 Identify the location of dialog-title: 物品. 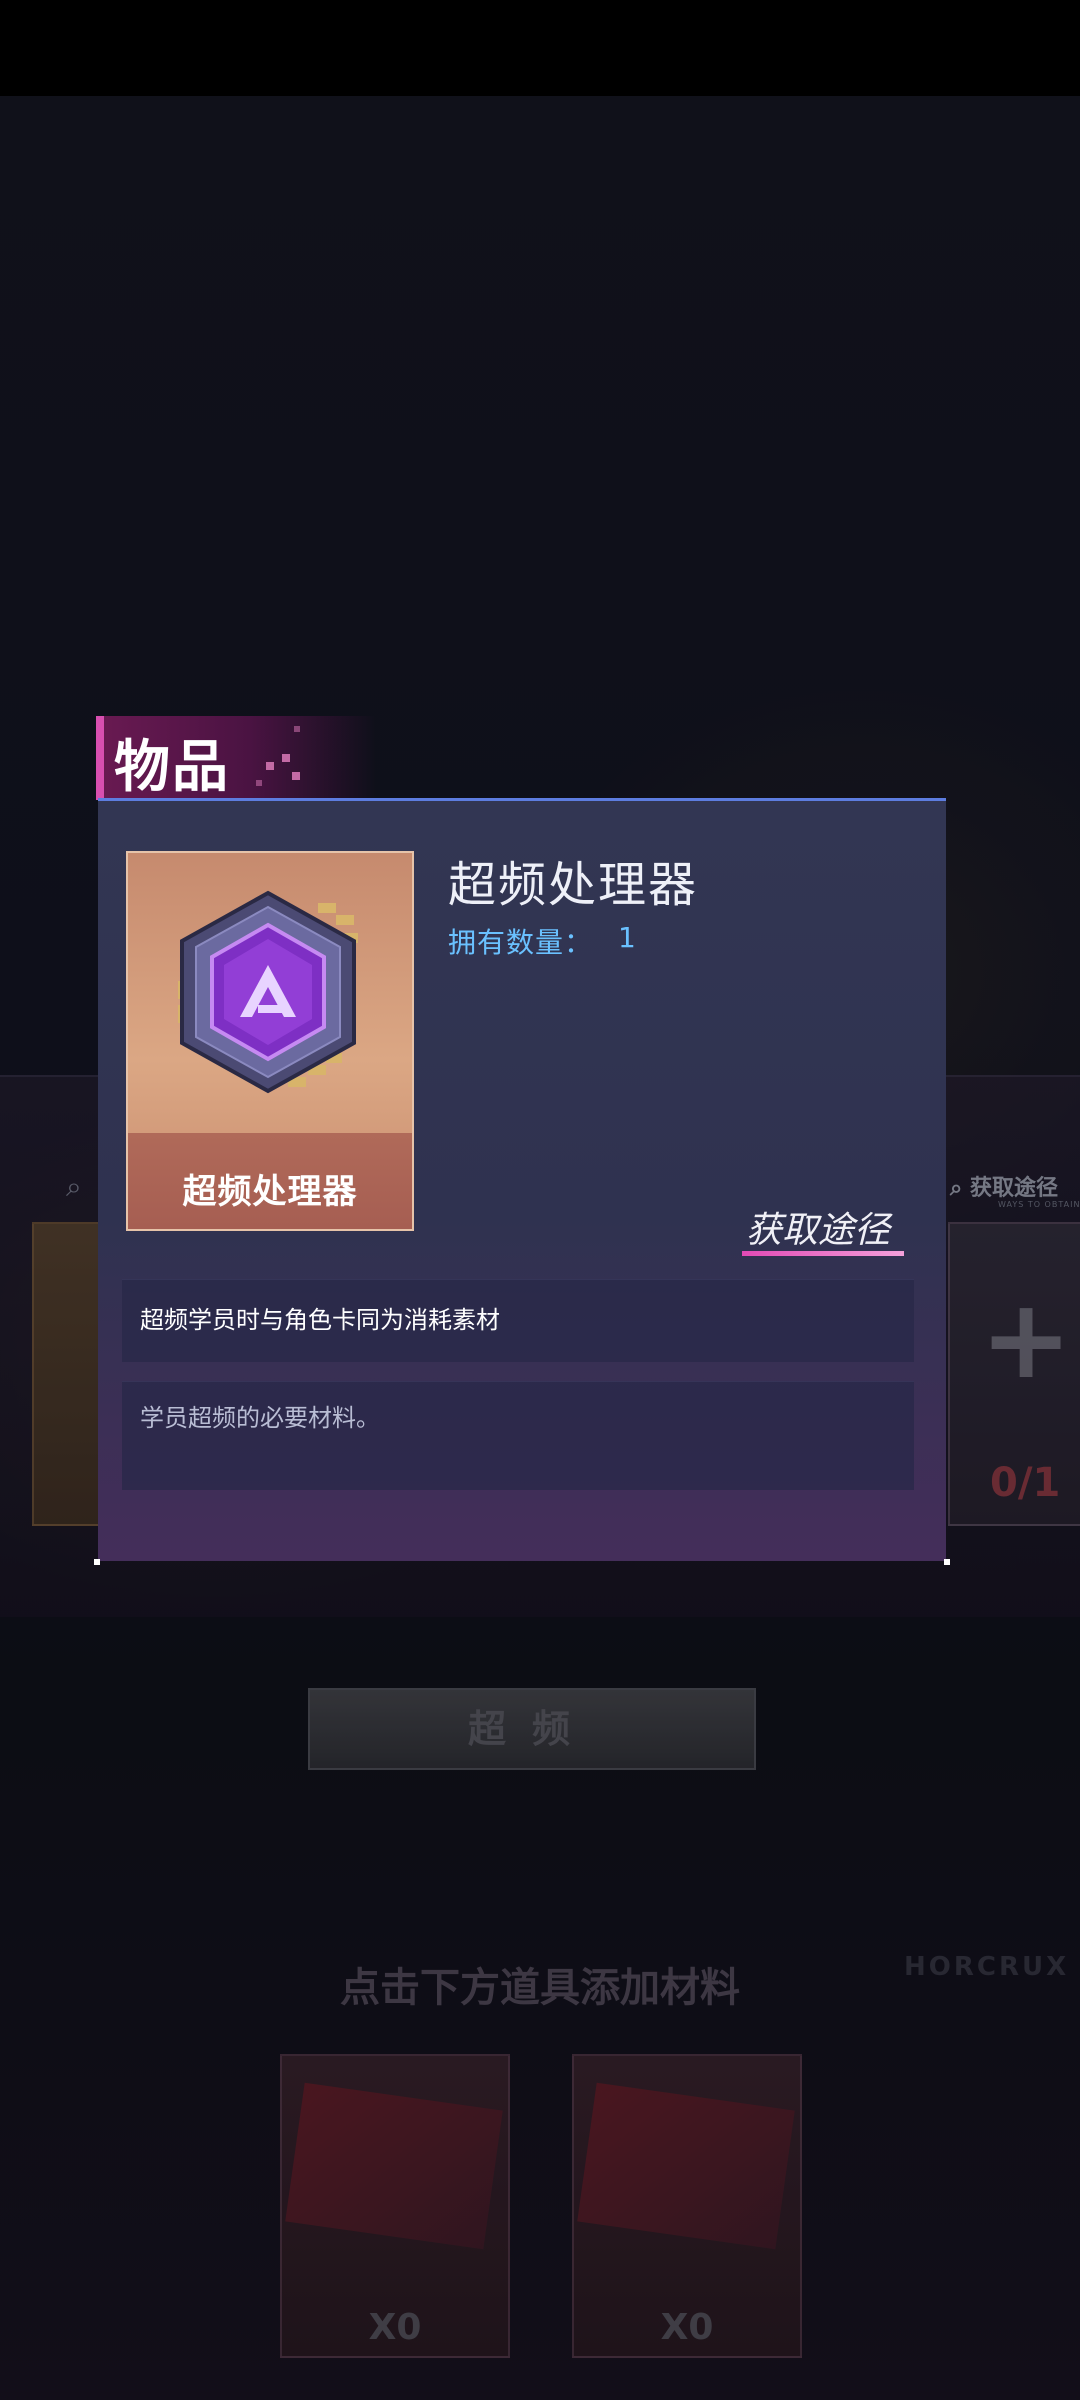
(172, 767).